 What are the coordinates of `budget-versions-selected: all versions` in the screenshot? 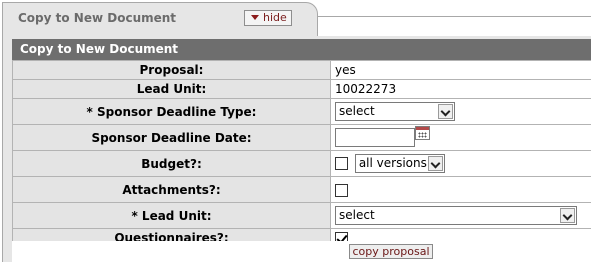 It's located at (392, 163).